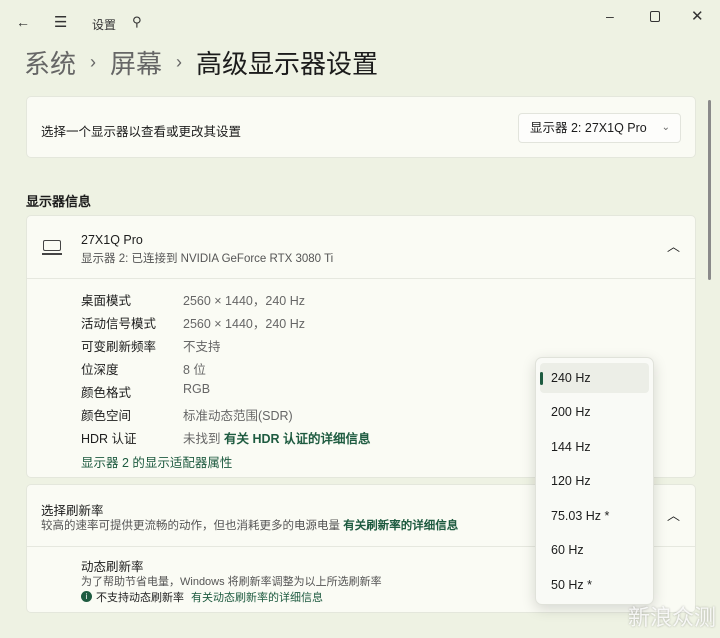 The image size is (720, 638). Describe the element at coordinates (709, 190) in the screenshot. I see `scrollbar` at that location.